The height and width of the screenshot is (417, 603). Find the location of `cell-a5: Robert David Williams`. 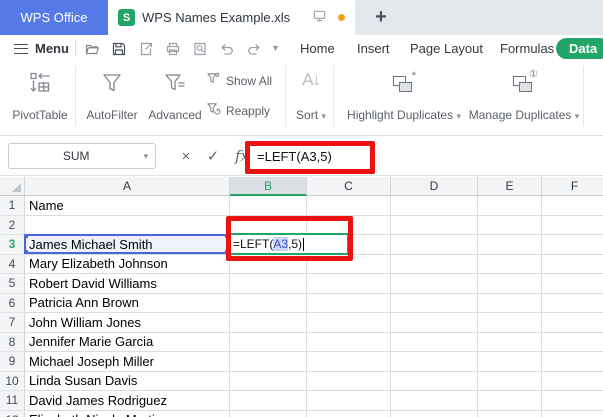

cell-a5: Robert David Williams is located at coordinates (127, 284).